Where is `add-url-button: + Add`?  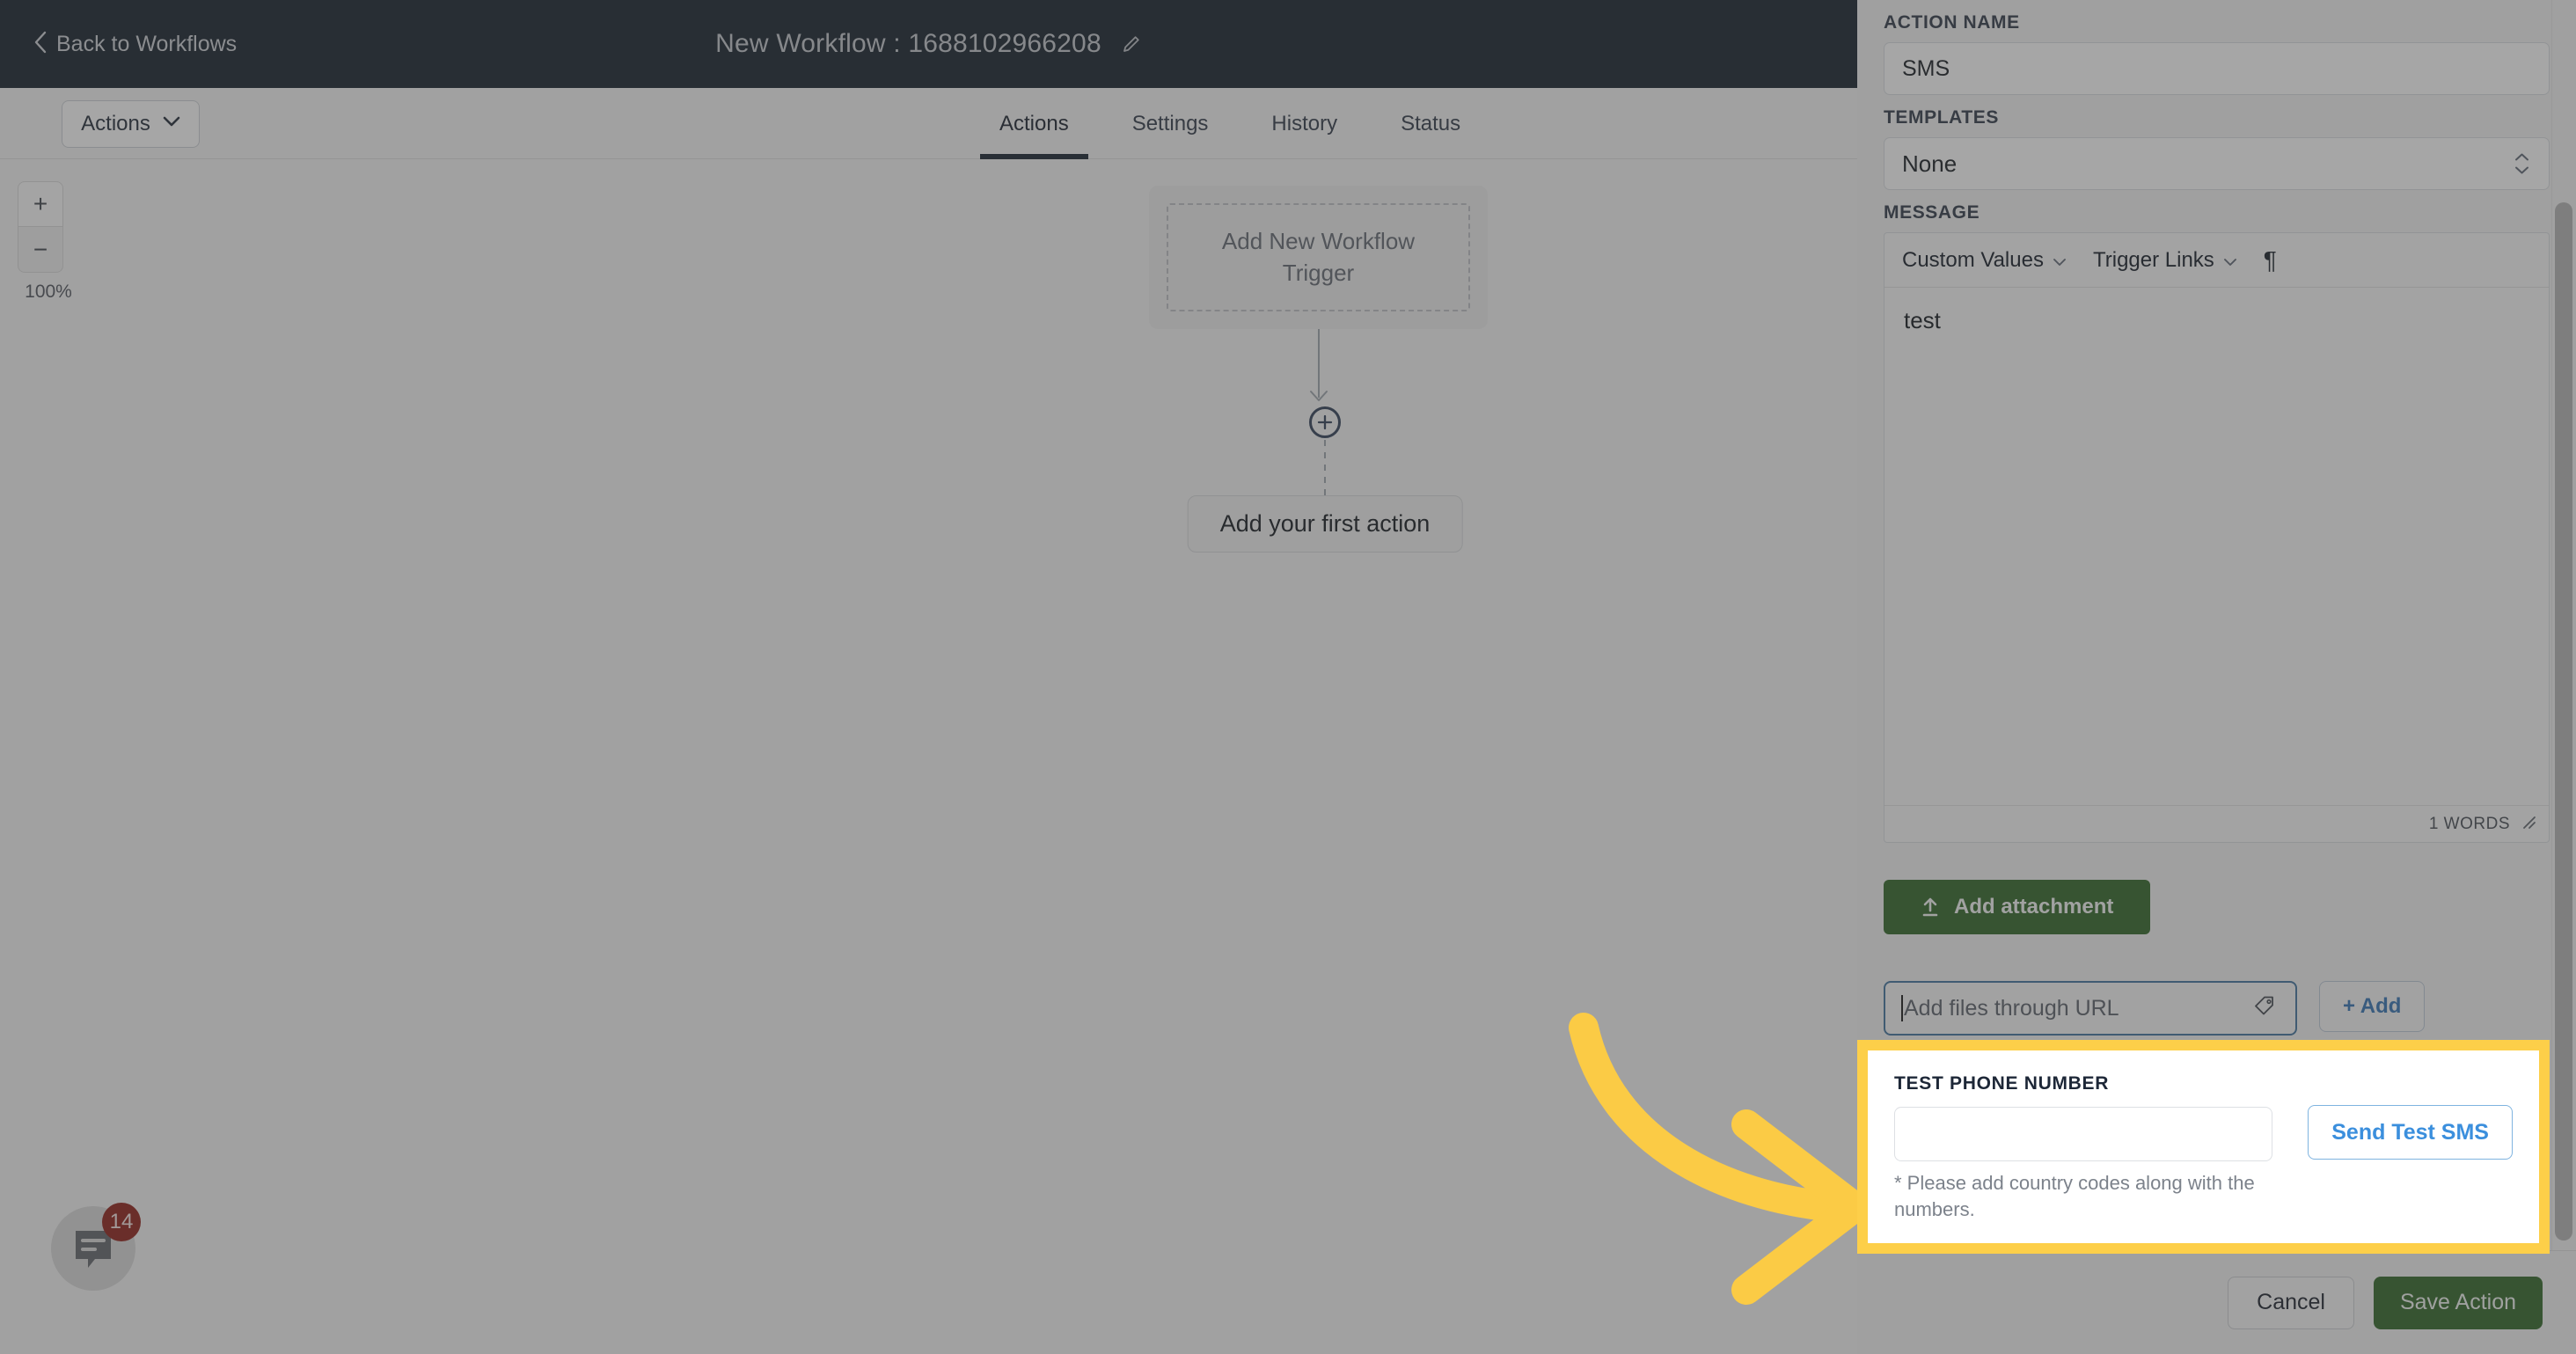 add-url-button: + Add is located at coordinates (2372, 1006).